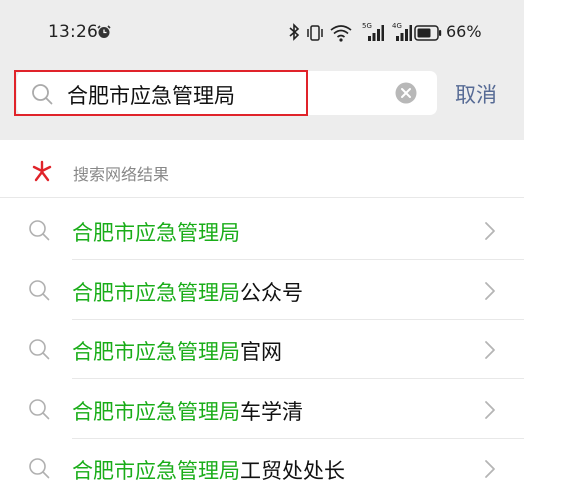  Describe the element at coordinates (464, 31) in the screenshot. I see `battery-percent: 66%` at that location.